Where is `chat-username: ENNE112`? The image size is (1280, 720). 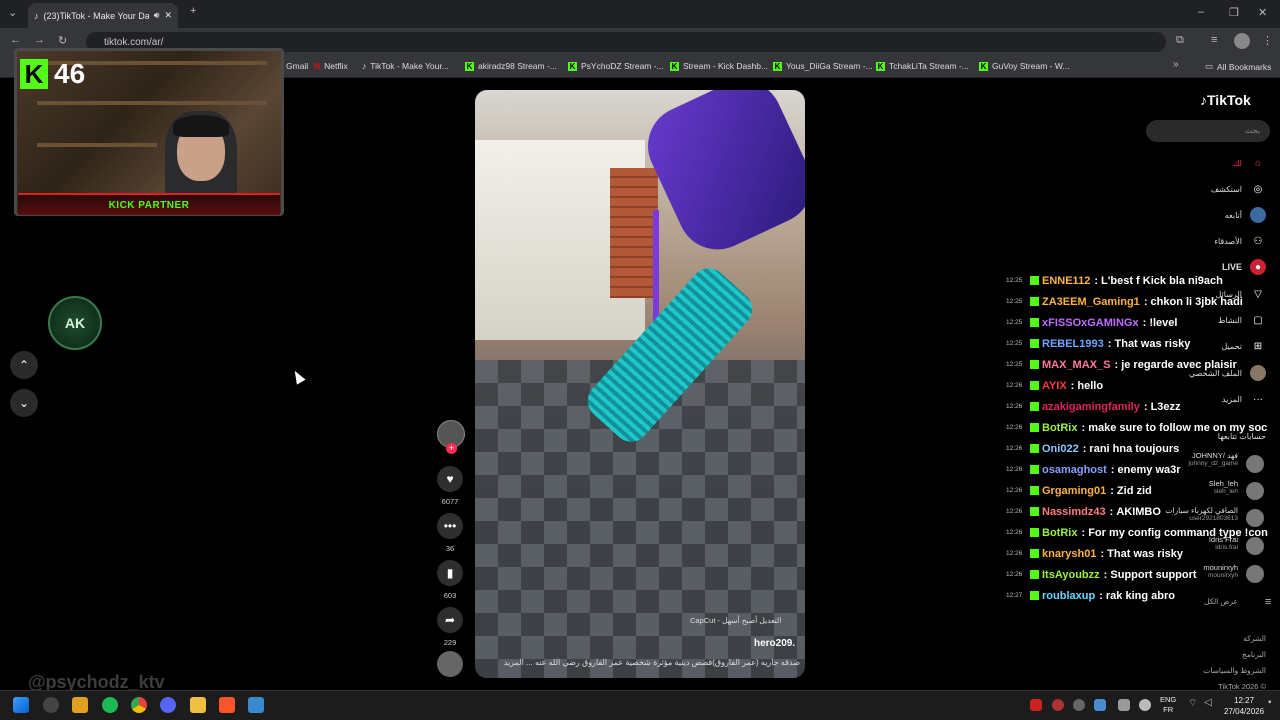
chat-username: ENNE112 is located at coordinates (1066, 281).